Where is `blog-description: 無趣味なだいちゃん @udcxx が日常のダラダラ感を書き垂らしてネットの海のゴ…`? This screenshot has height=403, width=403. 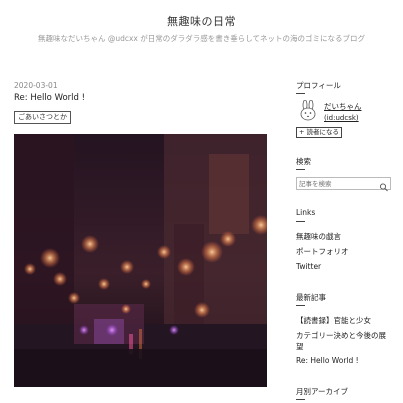
blog-description: 無趣味なだいちゃん @udcxx が日常のダラダラ感を書き垂らしてネットの海のゴ… is located at coordinates (201, 38).